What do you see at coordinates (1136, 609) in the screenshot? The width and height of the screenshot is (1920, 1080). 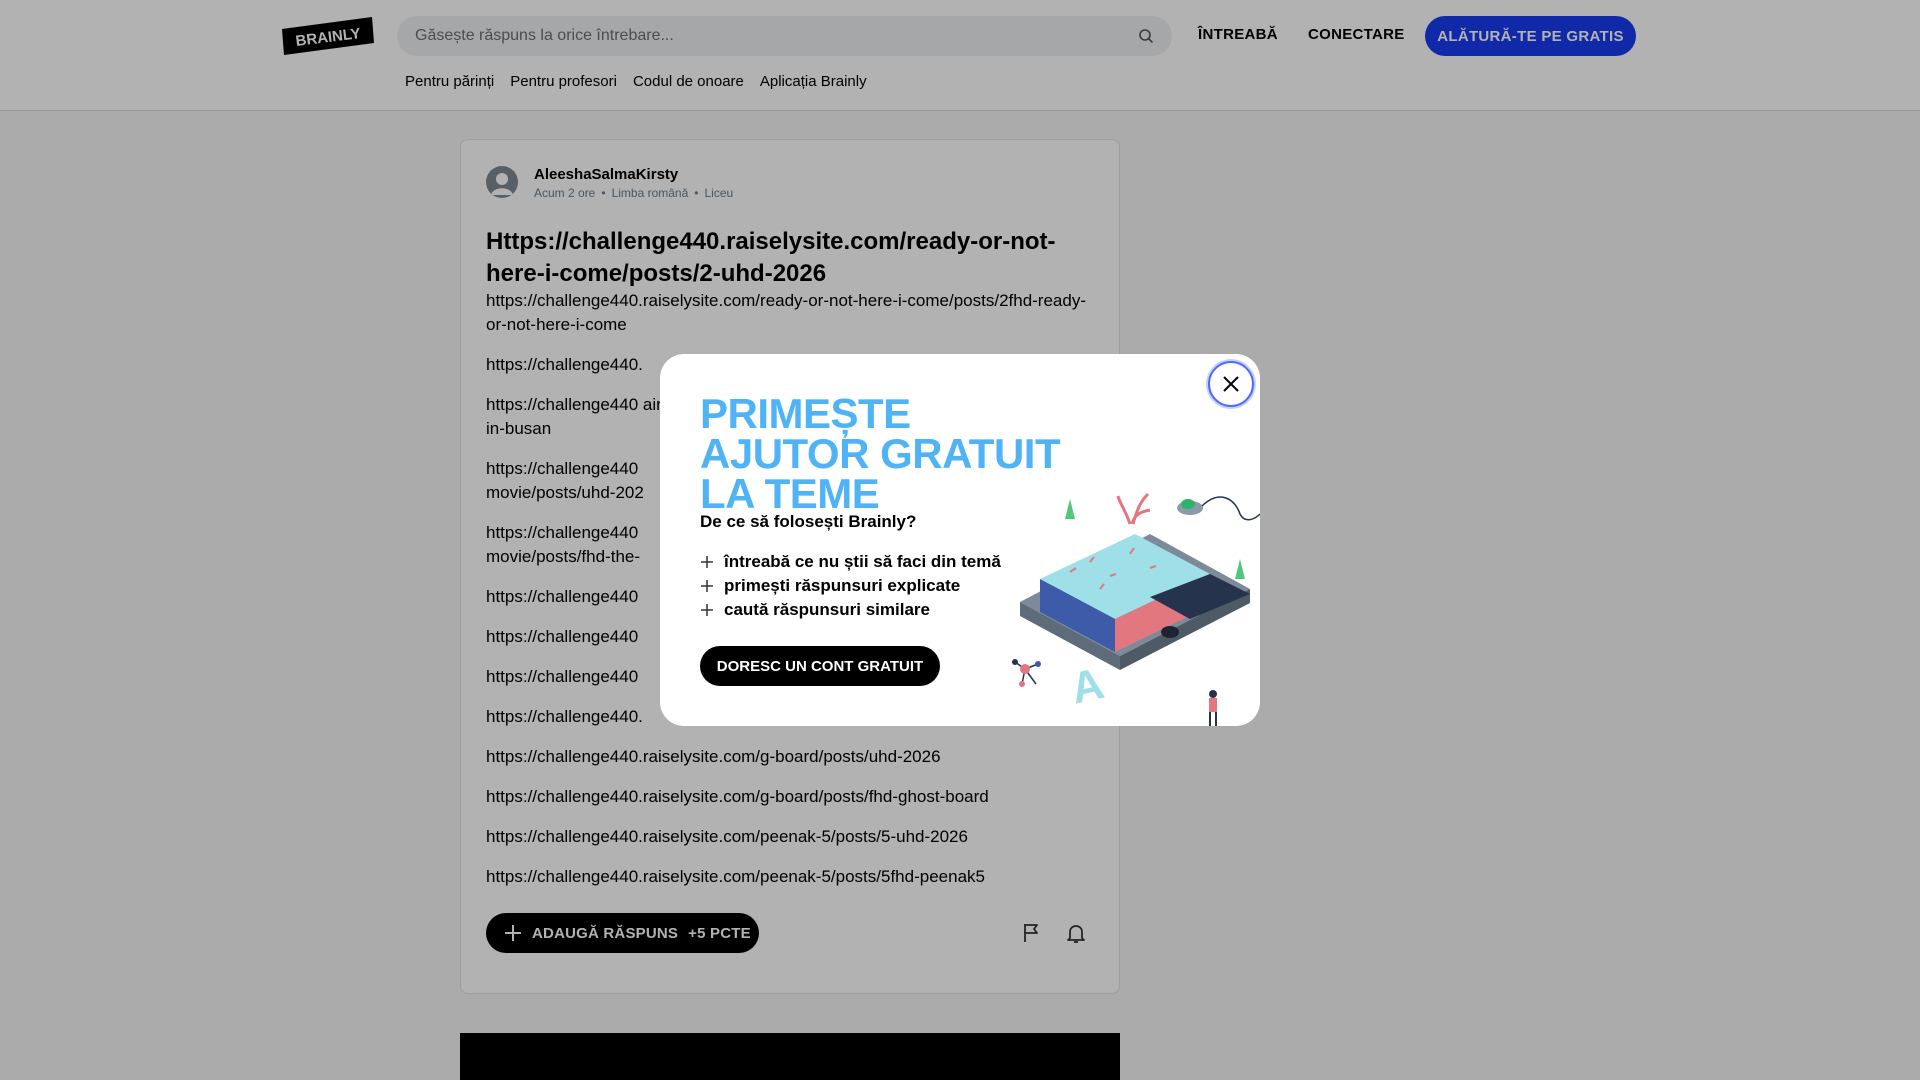 I see `homework-illustration: A` at bounding box center [1136, 609].